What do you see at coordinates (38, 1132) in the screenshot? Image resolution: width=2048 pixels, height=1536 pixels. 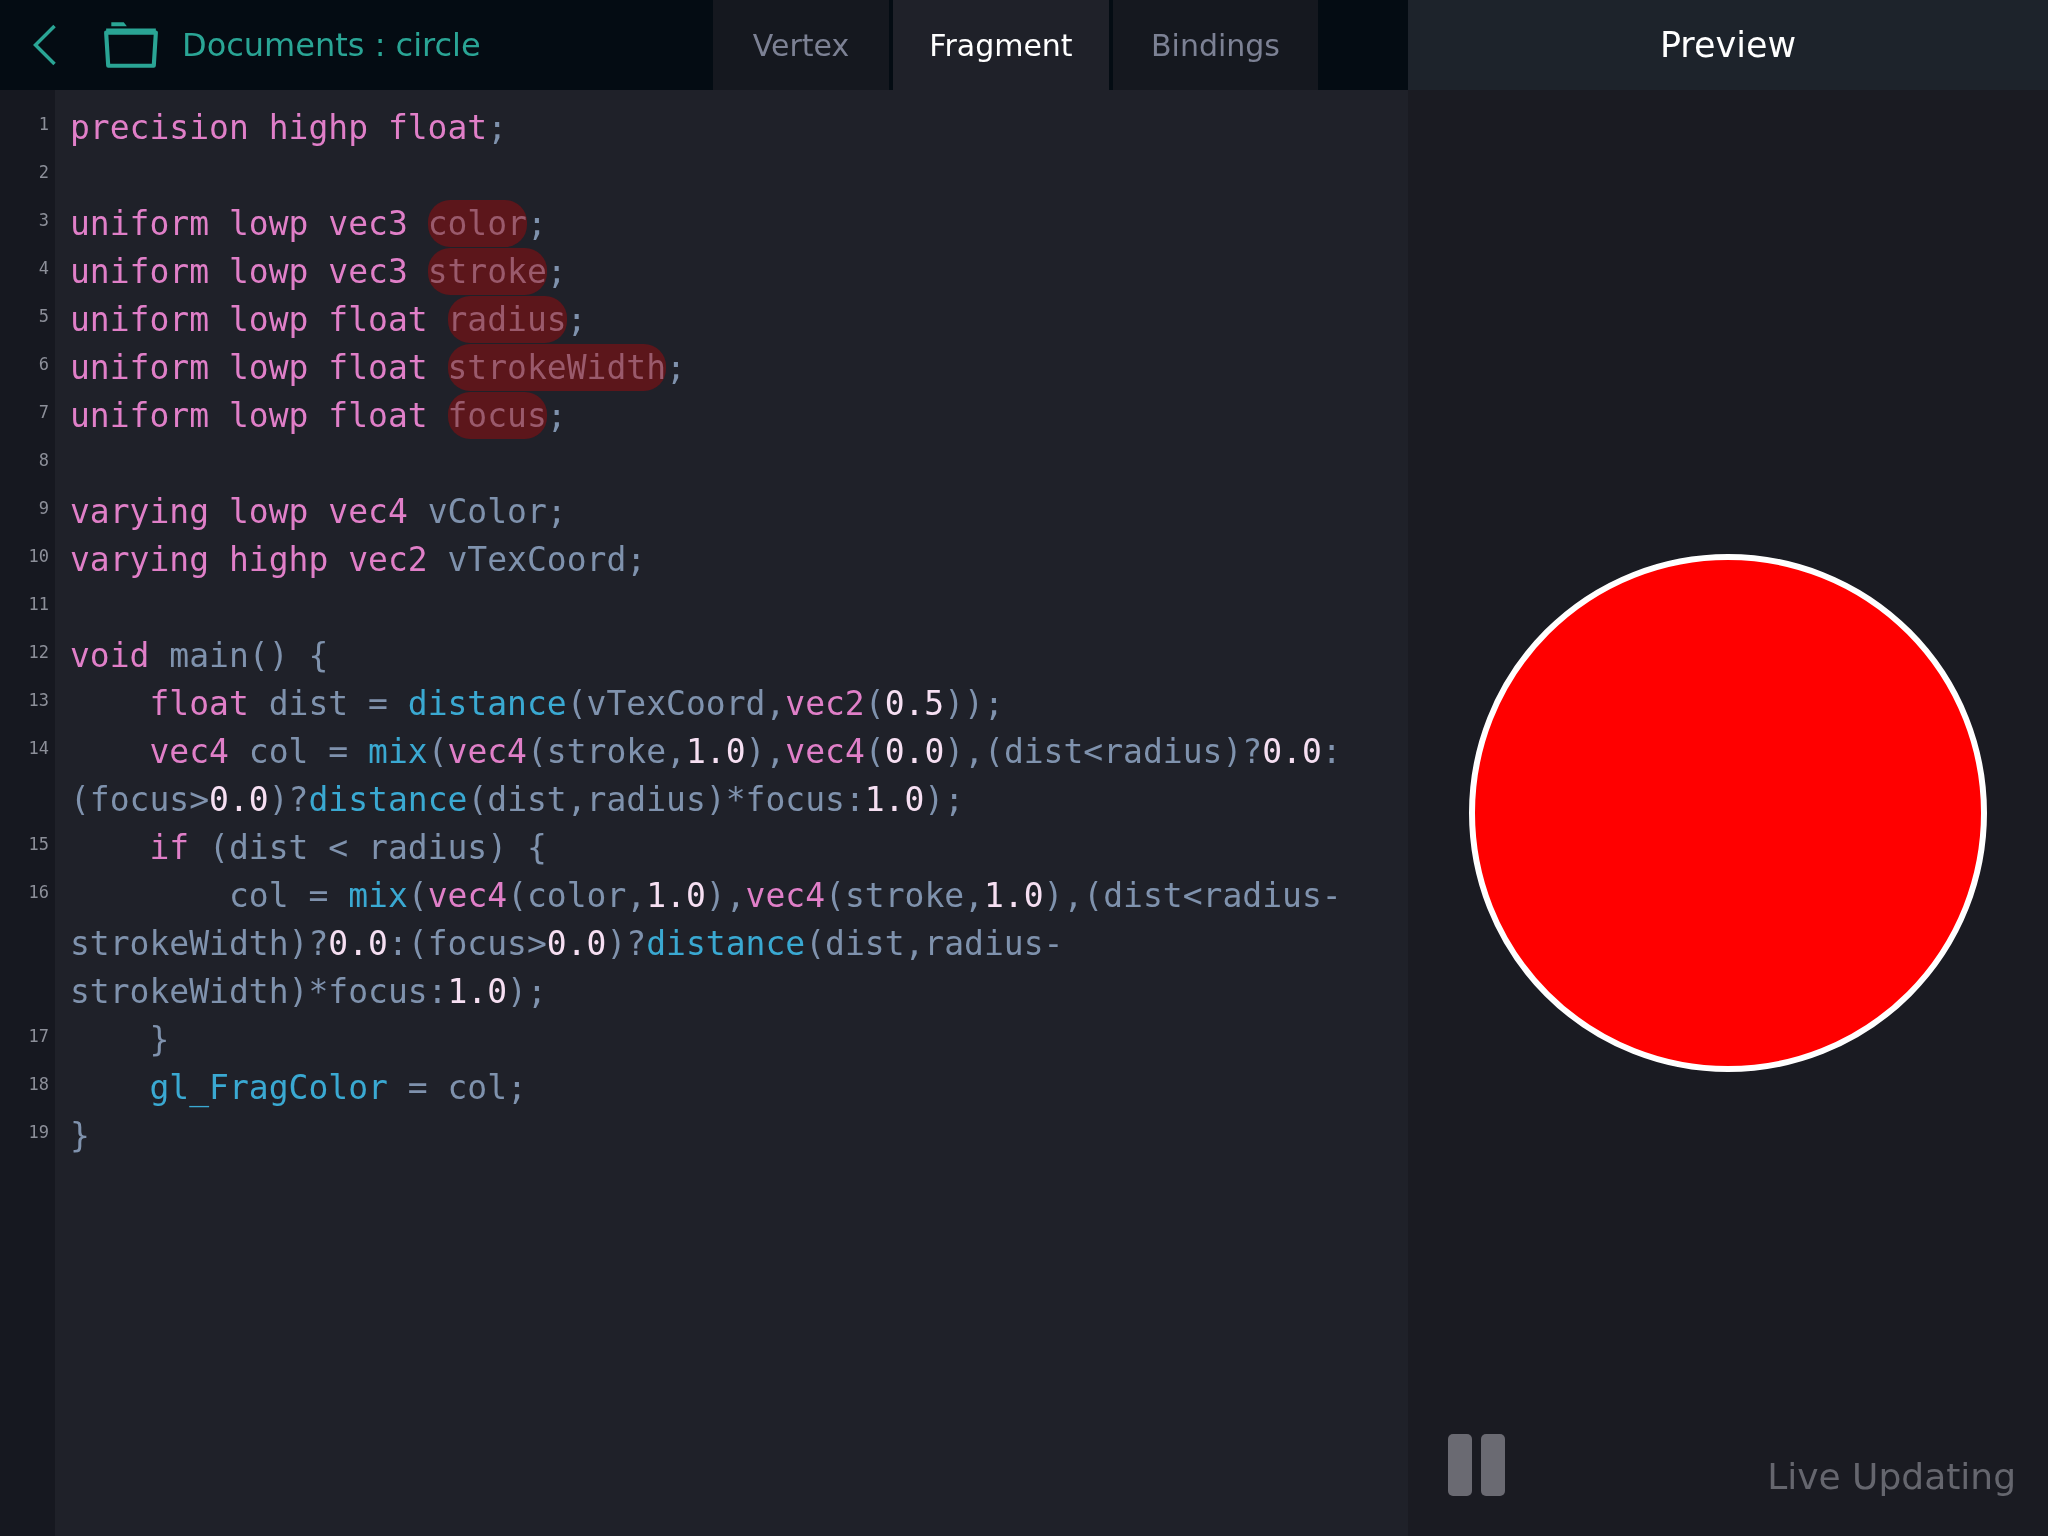 I see `line-number: 19` at bounding box center [38, 1132].